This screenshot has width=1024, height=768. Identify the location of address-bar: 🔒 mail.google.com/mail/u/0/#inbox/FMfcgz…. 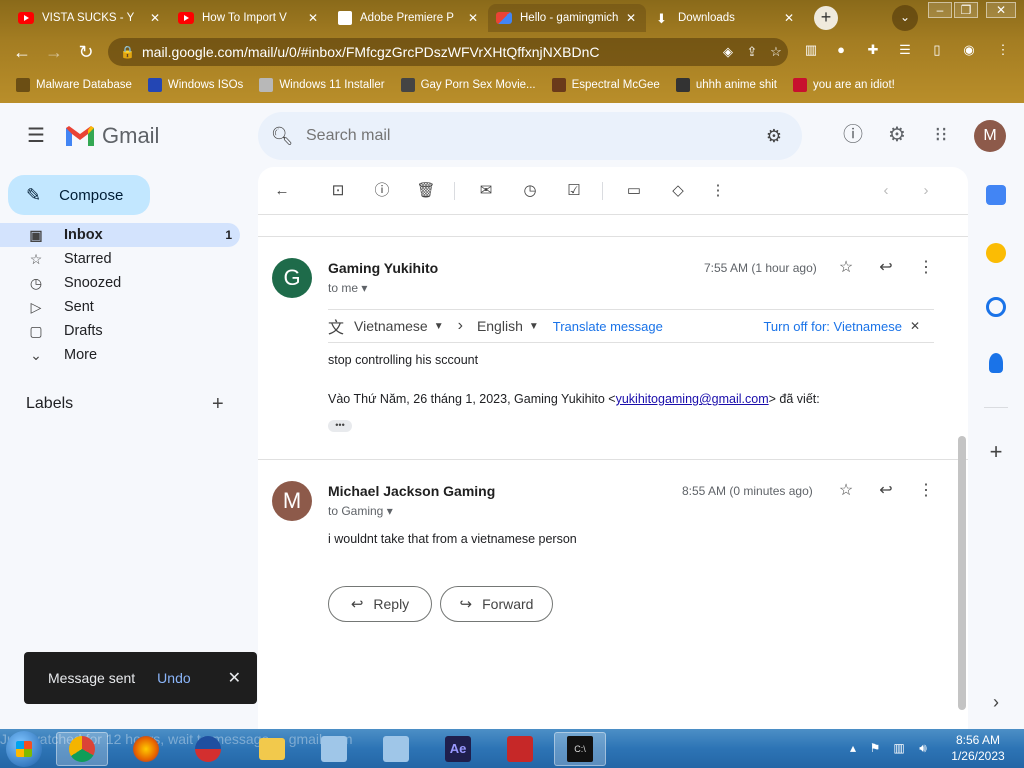
(448, 52).